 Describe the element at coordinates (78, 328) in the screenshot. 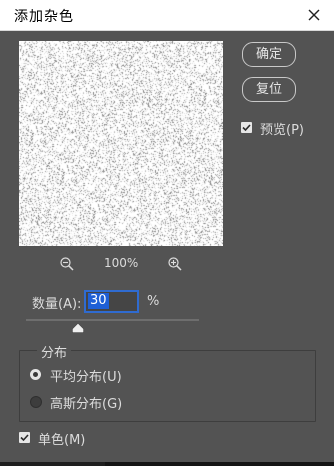

I see `amount-slider-thumb` at that location.